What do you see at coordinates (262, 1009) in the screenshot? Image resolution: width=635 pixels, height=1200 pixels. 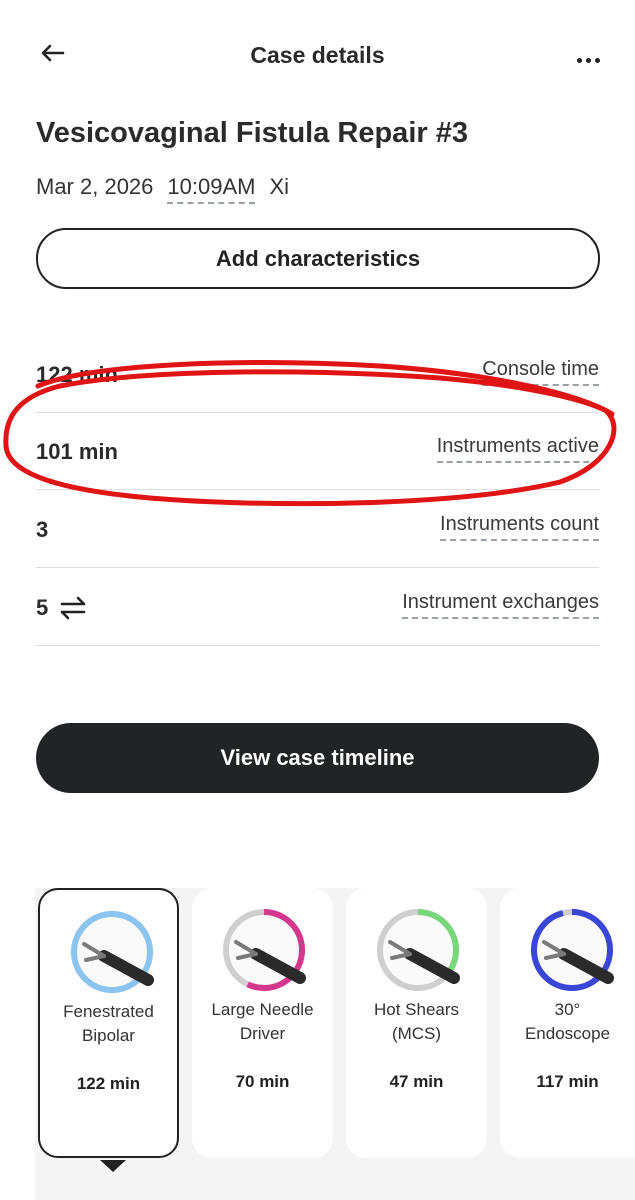 I see `instrument-name-line: Large Needle` at bounding box center [262, 1009].